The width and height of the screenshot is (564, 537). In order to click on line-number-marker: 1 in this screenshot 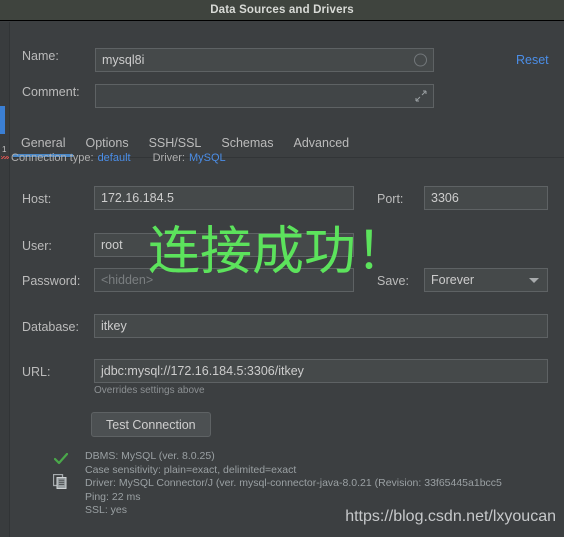, I will do `click(4, 149)`.